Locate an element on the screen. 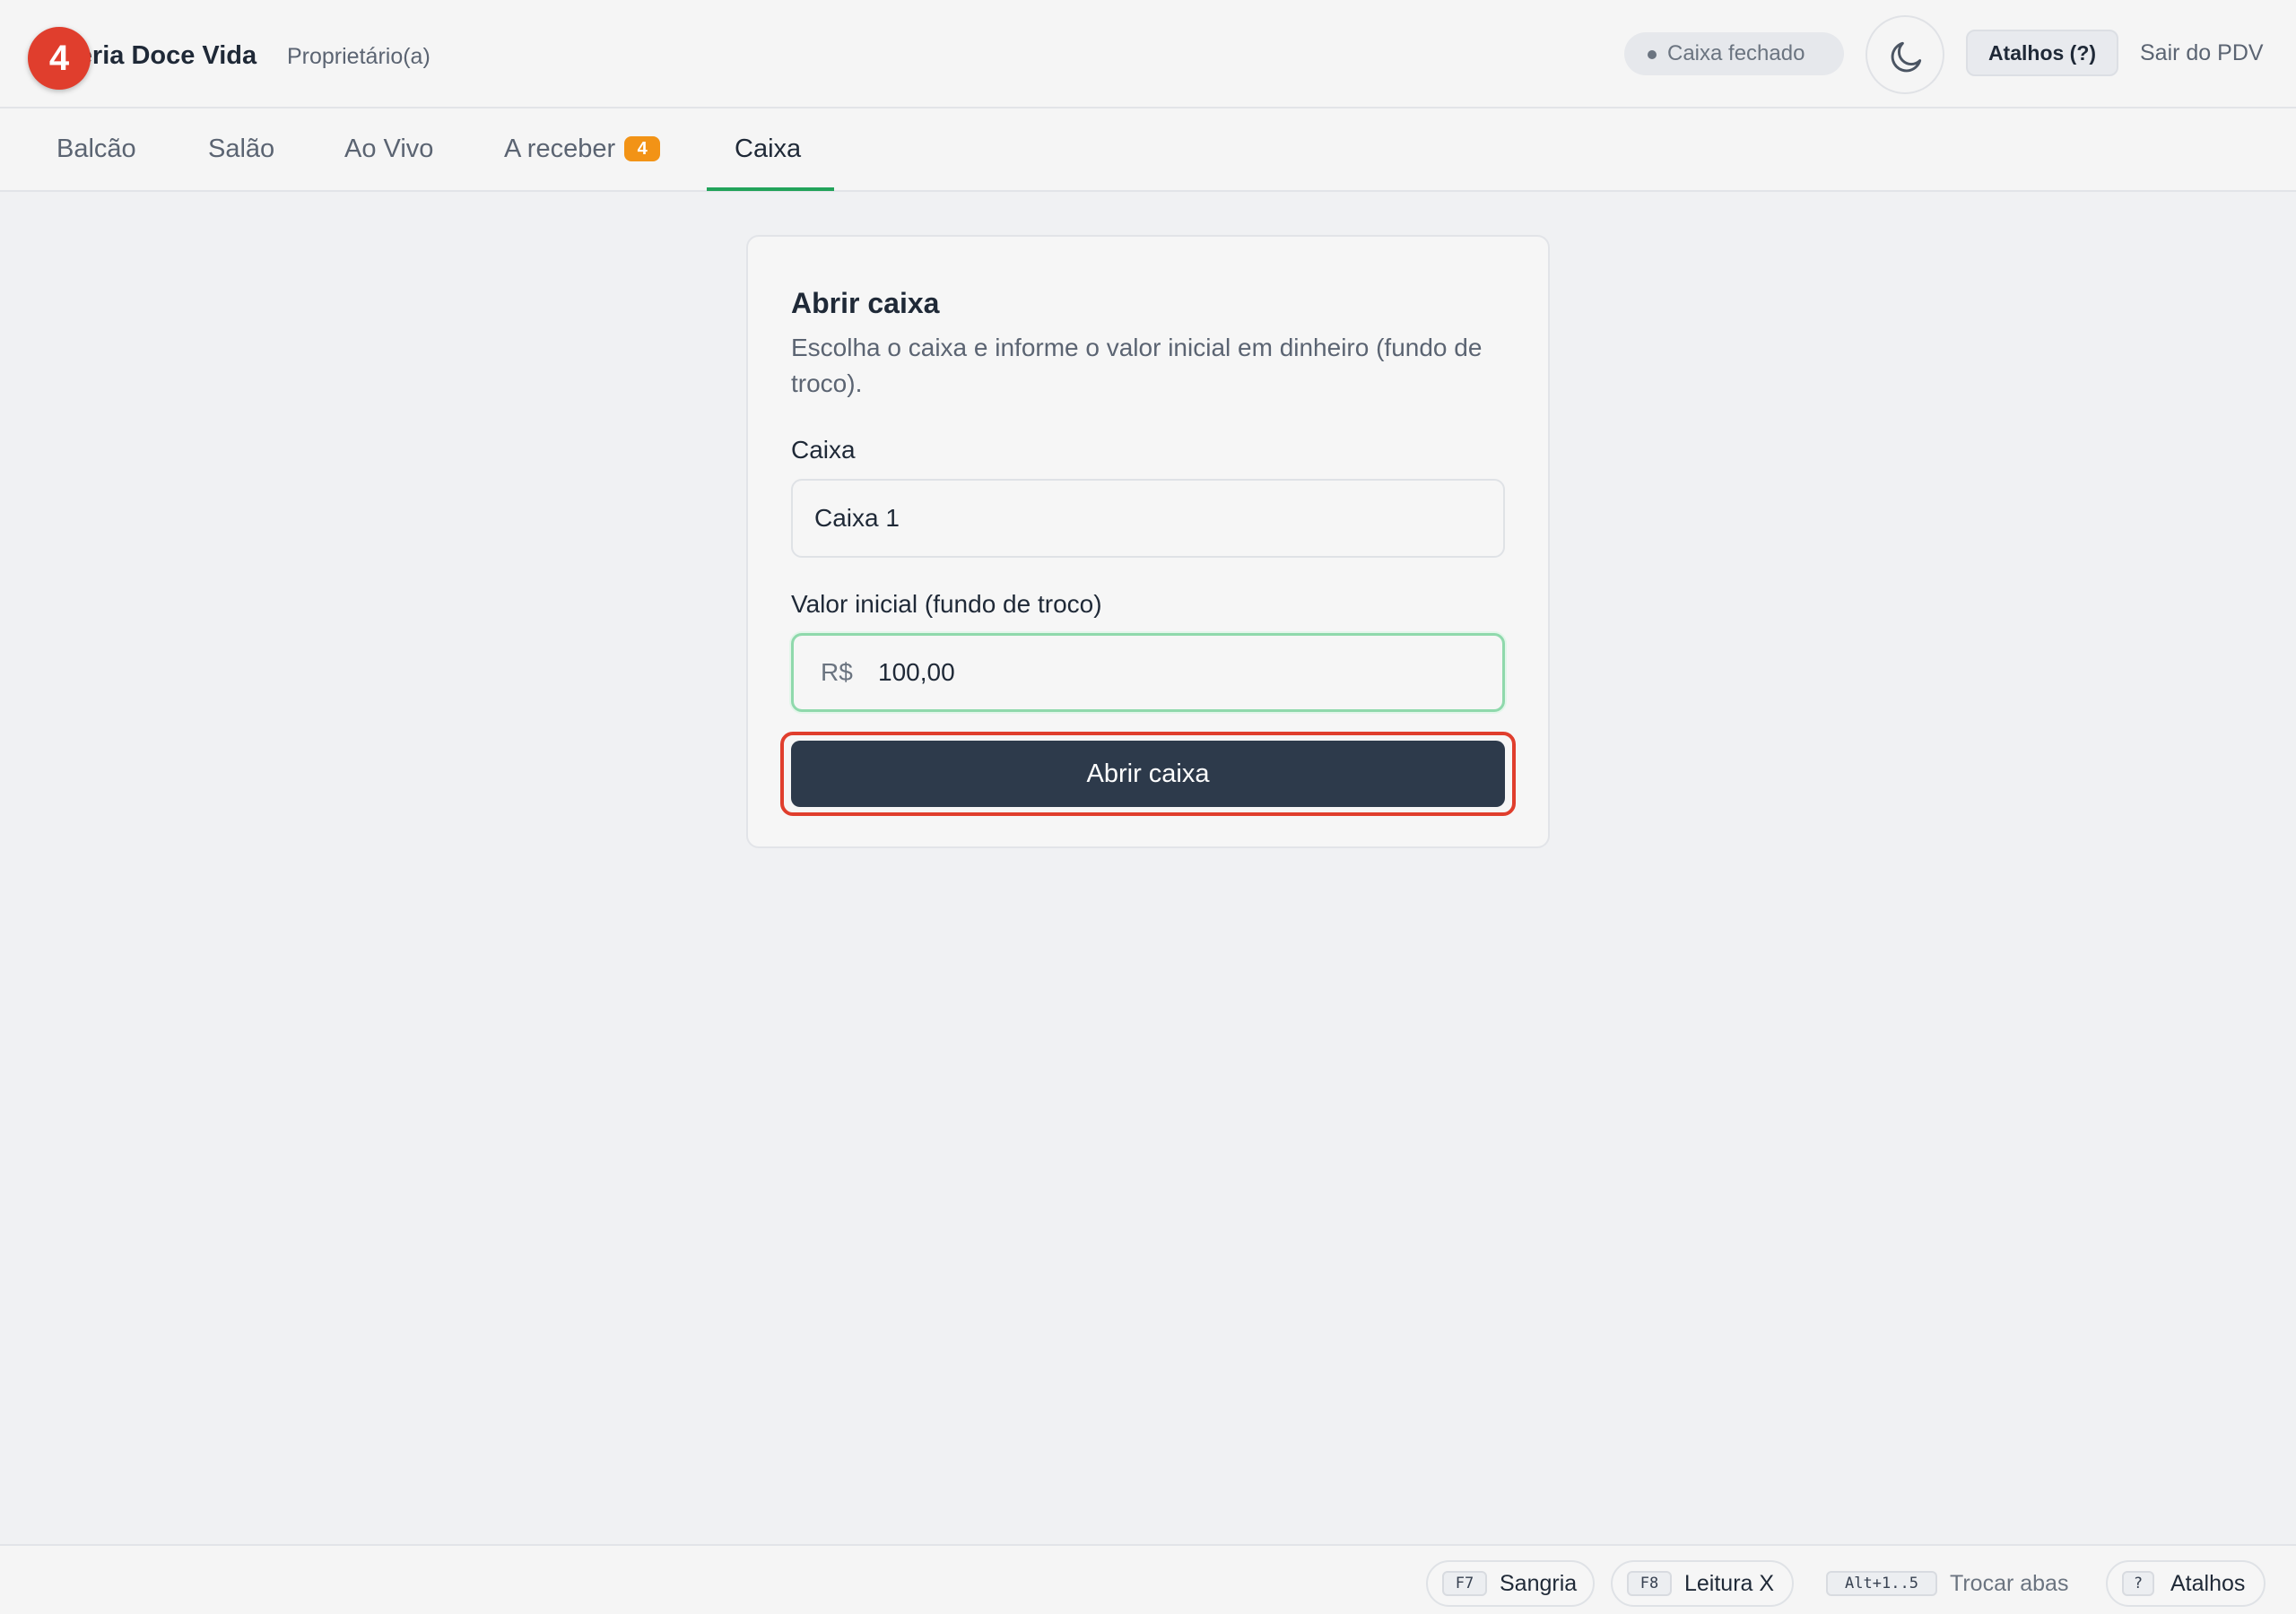 The width and height of the screenshot is (2296, 1614). moon-icon is located at coordinates (1906, 57).